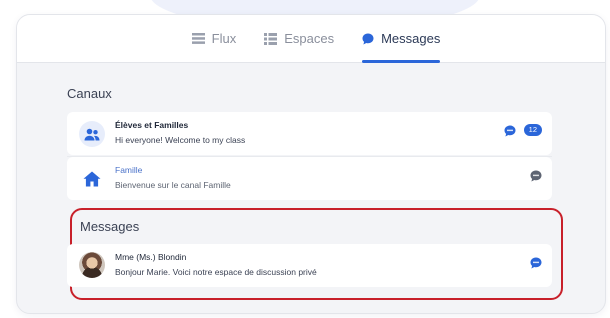  Describe the element at coordinates (92, 179) in the screenshot. I see `home-icon` at that location.